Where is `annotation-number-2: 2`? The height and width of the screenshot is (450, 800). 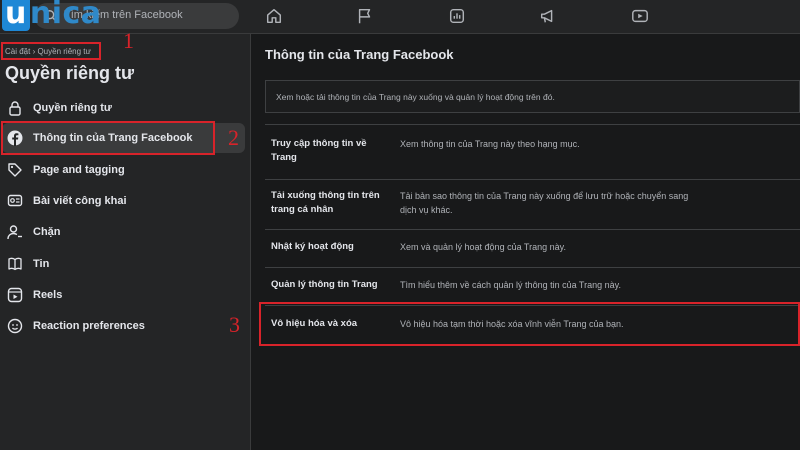
annotation-number-2: 2 is located at coordinates (233, 137).